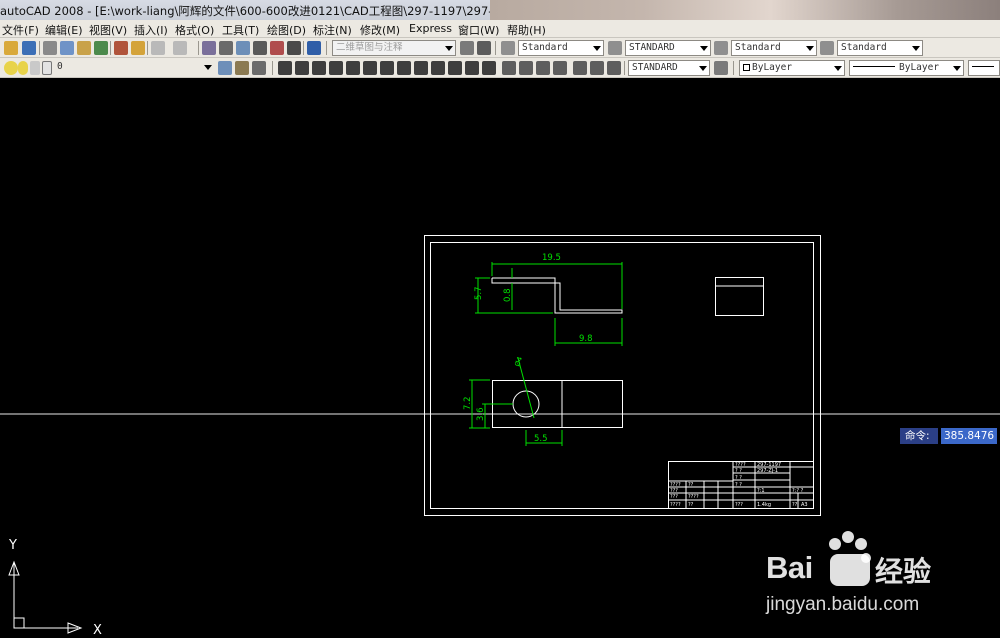 This screenshot has width=1000, height=638. What do you see at coordinates (194, 30) in the screenshot?
I see `menu-format: 格式(O)` at bounding box center [194, 30].